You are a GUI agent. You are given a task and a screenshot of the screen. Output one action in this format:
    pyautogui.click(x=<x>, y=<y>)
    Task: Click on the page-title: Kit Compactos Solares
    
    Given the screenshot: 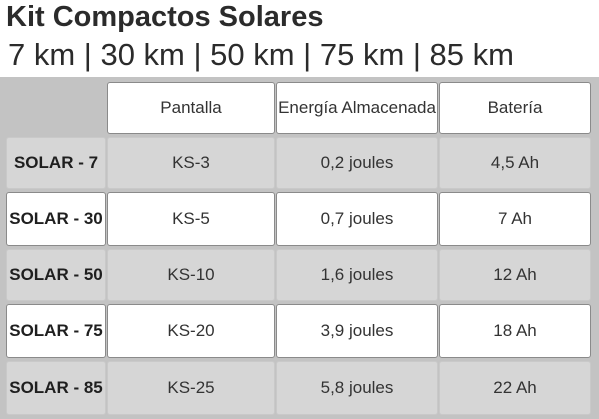 What is the action you would take?
    pyautogui.click(x=165, y=17)
    